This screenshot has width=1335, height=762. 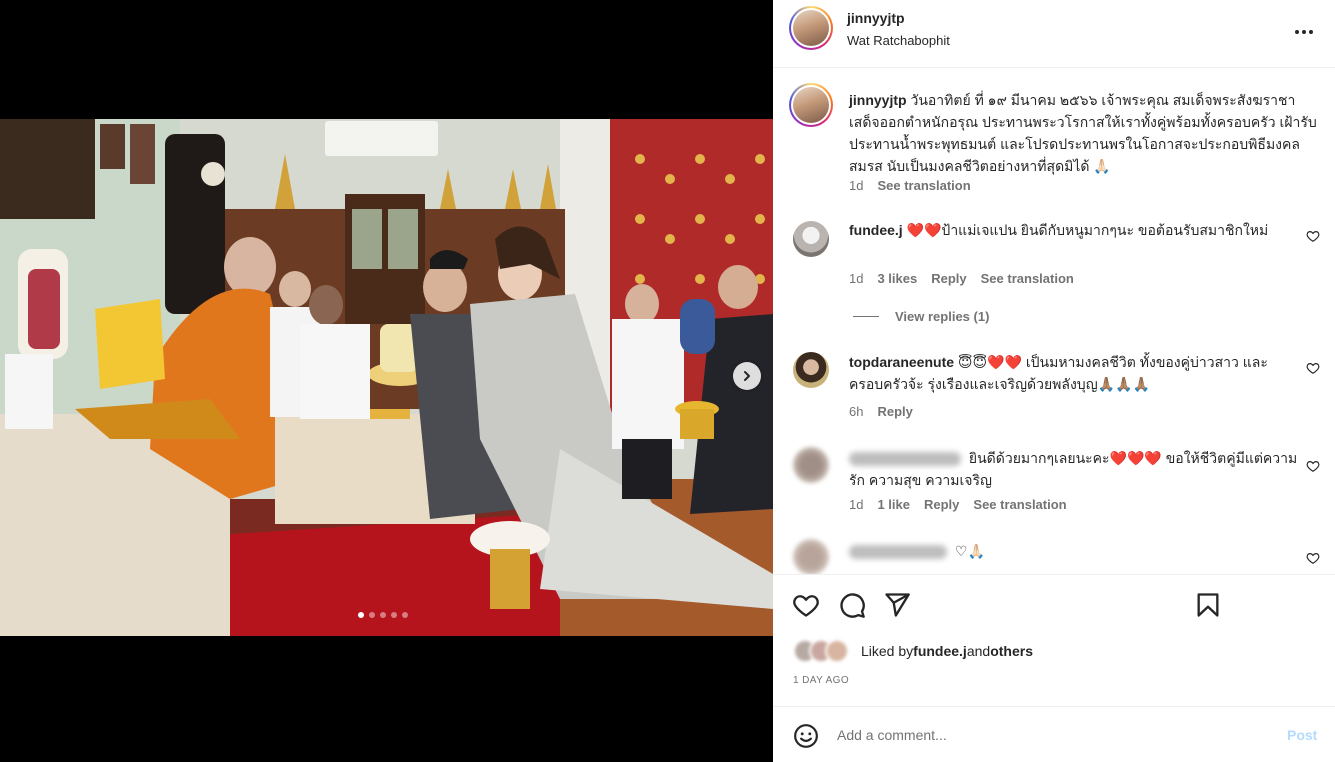 I want to click on comment-username: topdaraneenute, so click(x=901, y=362).